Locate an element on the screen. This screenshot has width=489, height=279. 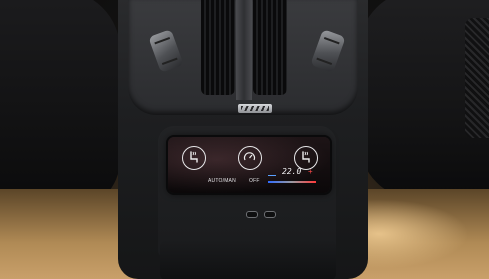
heated-seat-right-button is located at coordinates (306, 158).